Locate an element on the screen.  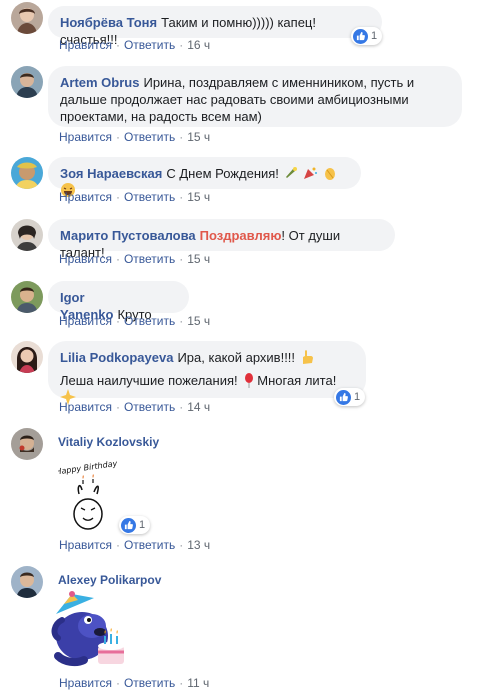
comment-actions: Нравится · Ответить · 14 ч is located at coordinates (135, 407).